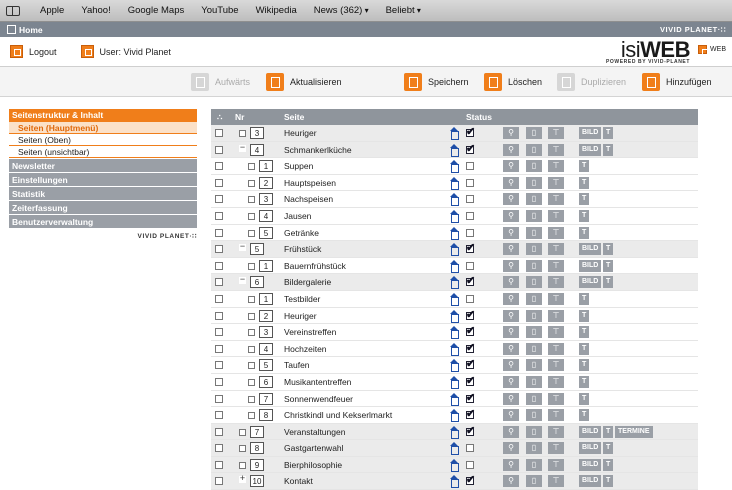  I want to click on bookmark-item: Yahoo!, so click(95, 10).